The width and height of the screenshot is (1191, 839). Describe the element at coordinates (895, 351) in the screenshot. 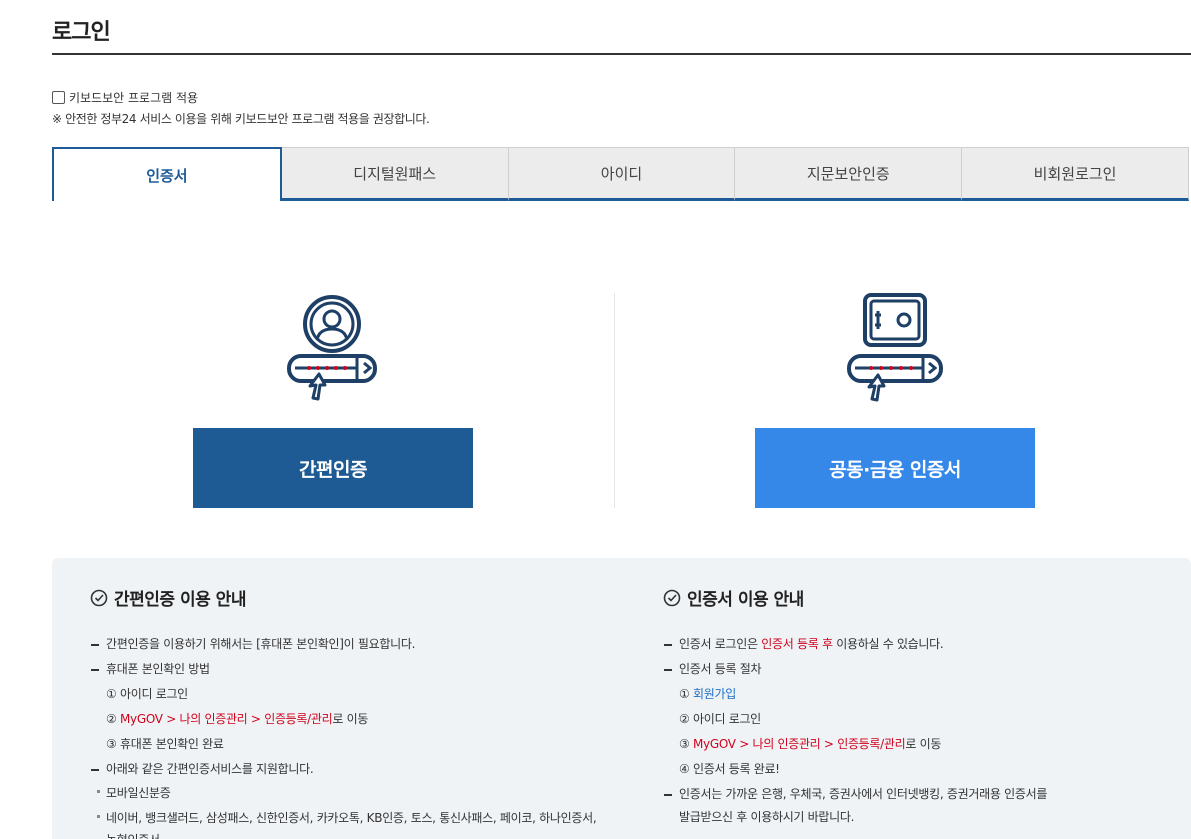

I see `safe-password-icon` at that location.